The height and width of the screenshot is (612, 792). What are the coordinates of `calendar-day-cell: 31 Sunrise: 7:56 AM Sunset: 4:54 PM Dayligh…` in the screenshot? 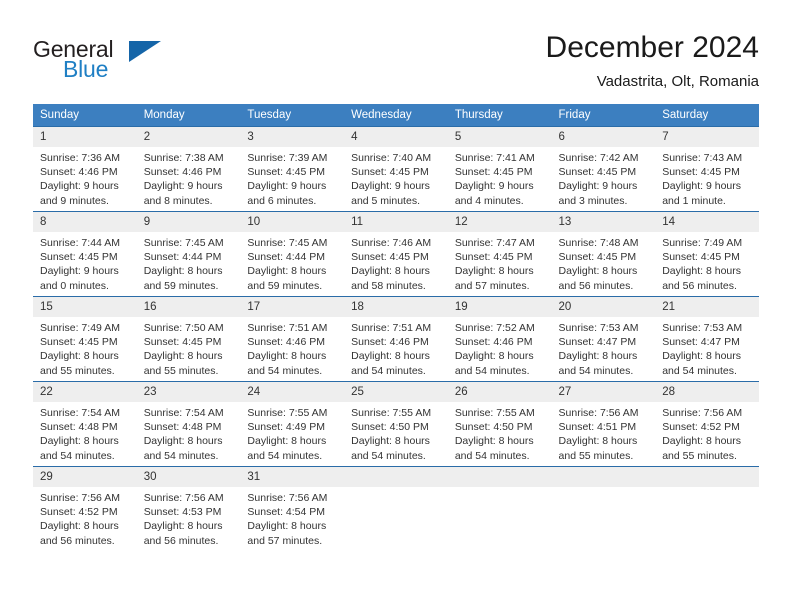 It's located at (292, 508).